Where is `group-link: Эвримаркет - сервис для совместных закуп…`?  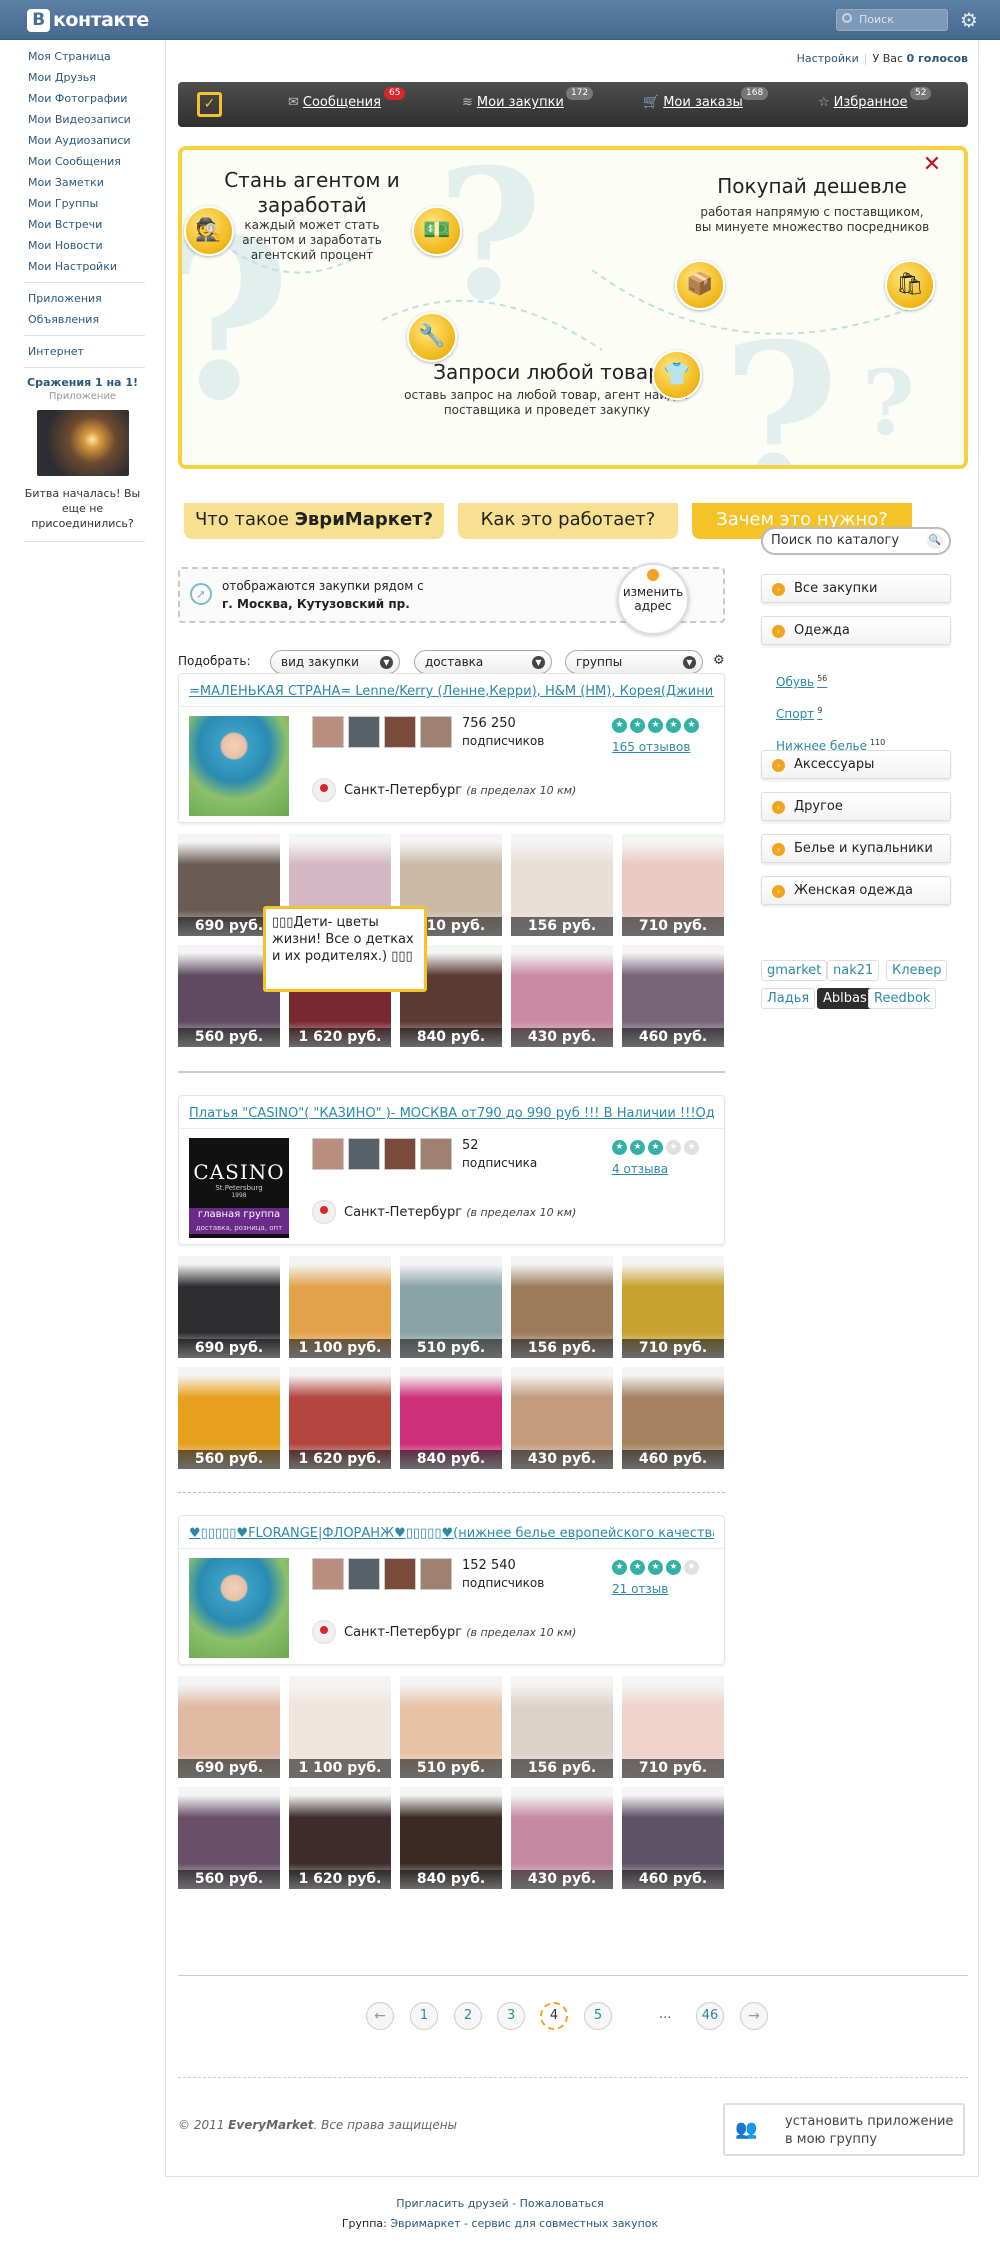 group-link: Эвримаркет - сервис для совместных закуп… is located at coordinates (524, 2223).